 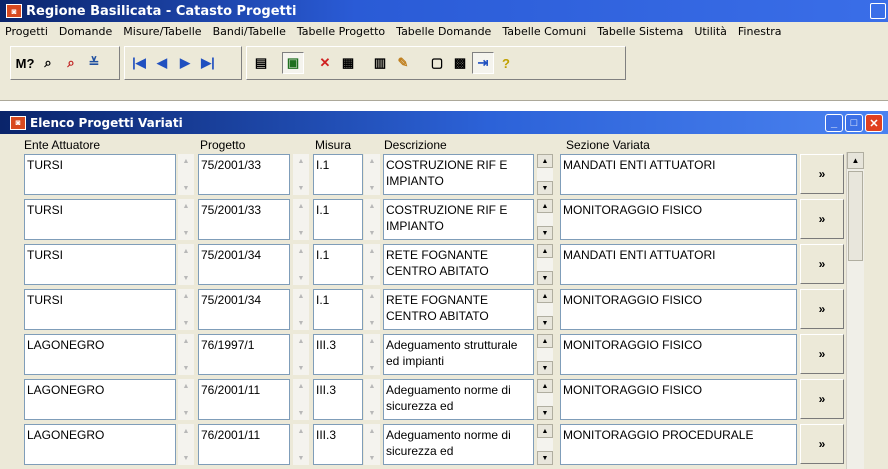 I want to click on progetto-field: 75/2001/33, so click(x=244, y=219).